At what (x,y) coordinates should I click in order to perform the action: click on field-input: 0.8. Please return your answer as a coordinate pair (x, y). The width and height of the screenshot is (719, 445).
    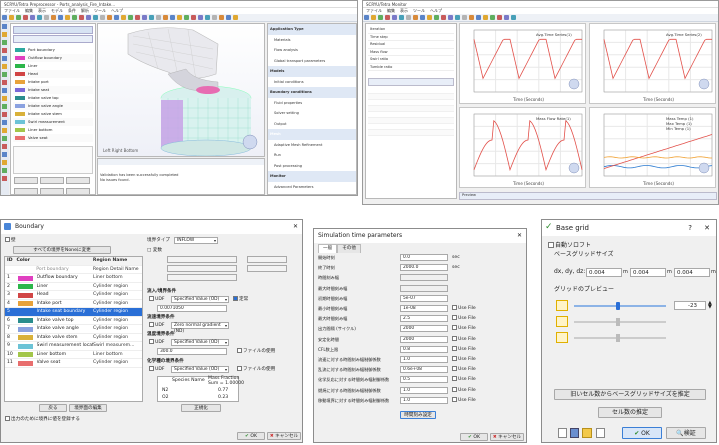
    Looking at the image, I should click on (424, 349).